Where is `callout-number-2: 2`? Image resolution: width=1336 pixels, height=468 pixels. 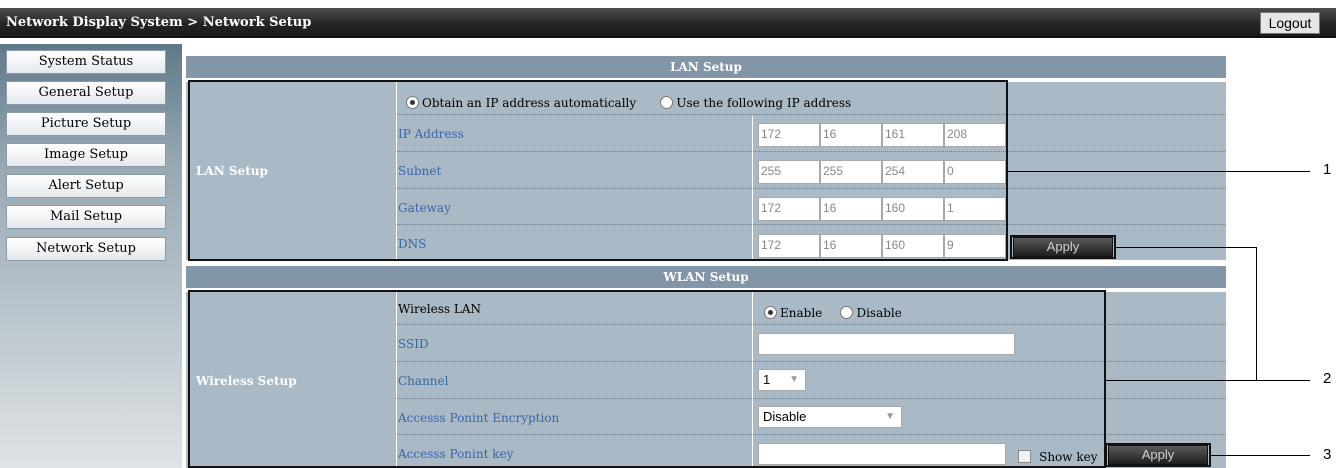 callout-number-2: 2 is located at coordinates (1327, 378).